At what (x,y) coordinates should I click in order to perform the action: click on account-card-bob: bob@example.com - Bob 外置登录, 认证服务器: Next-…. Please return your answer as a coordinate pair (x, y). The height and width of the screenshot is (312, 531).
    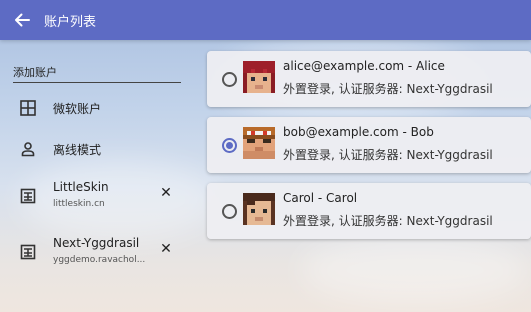
    Looking at the image, I should click on (369, 145).